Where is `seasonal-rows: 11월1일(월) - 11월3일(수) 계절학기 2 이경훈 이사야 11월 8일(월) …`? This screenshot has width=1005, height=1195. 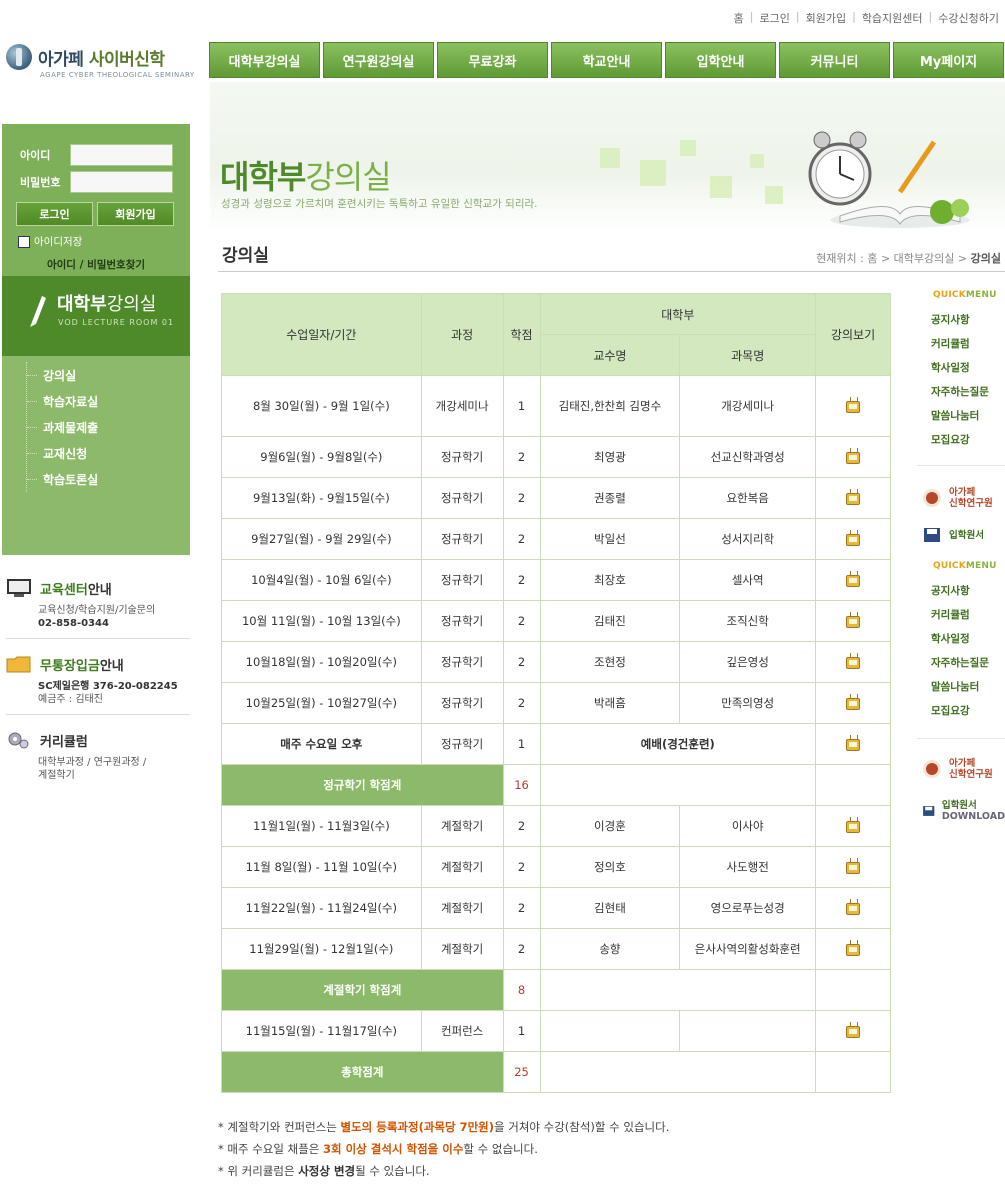
seasonal-rows: 11월1일(월) - 11월3일(수) 계절학기 2 이경훈 이사야 11월 8일(월) … is located at coordinates (556, 887).